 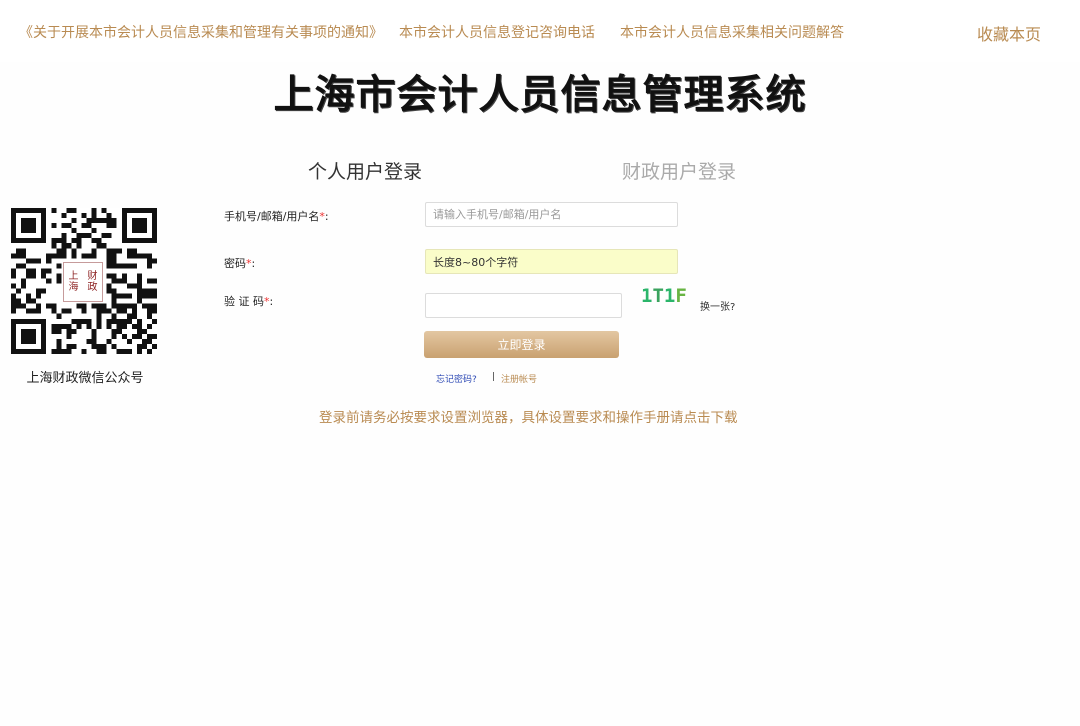 What do you see at coordinates (521, 344) in the screenshot?
I see `login-button: 立即登录` at bounding box center [521, 344].